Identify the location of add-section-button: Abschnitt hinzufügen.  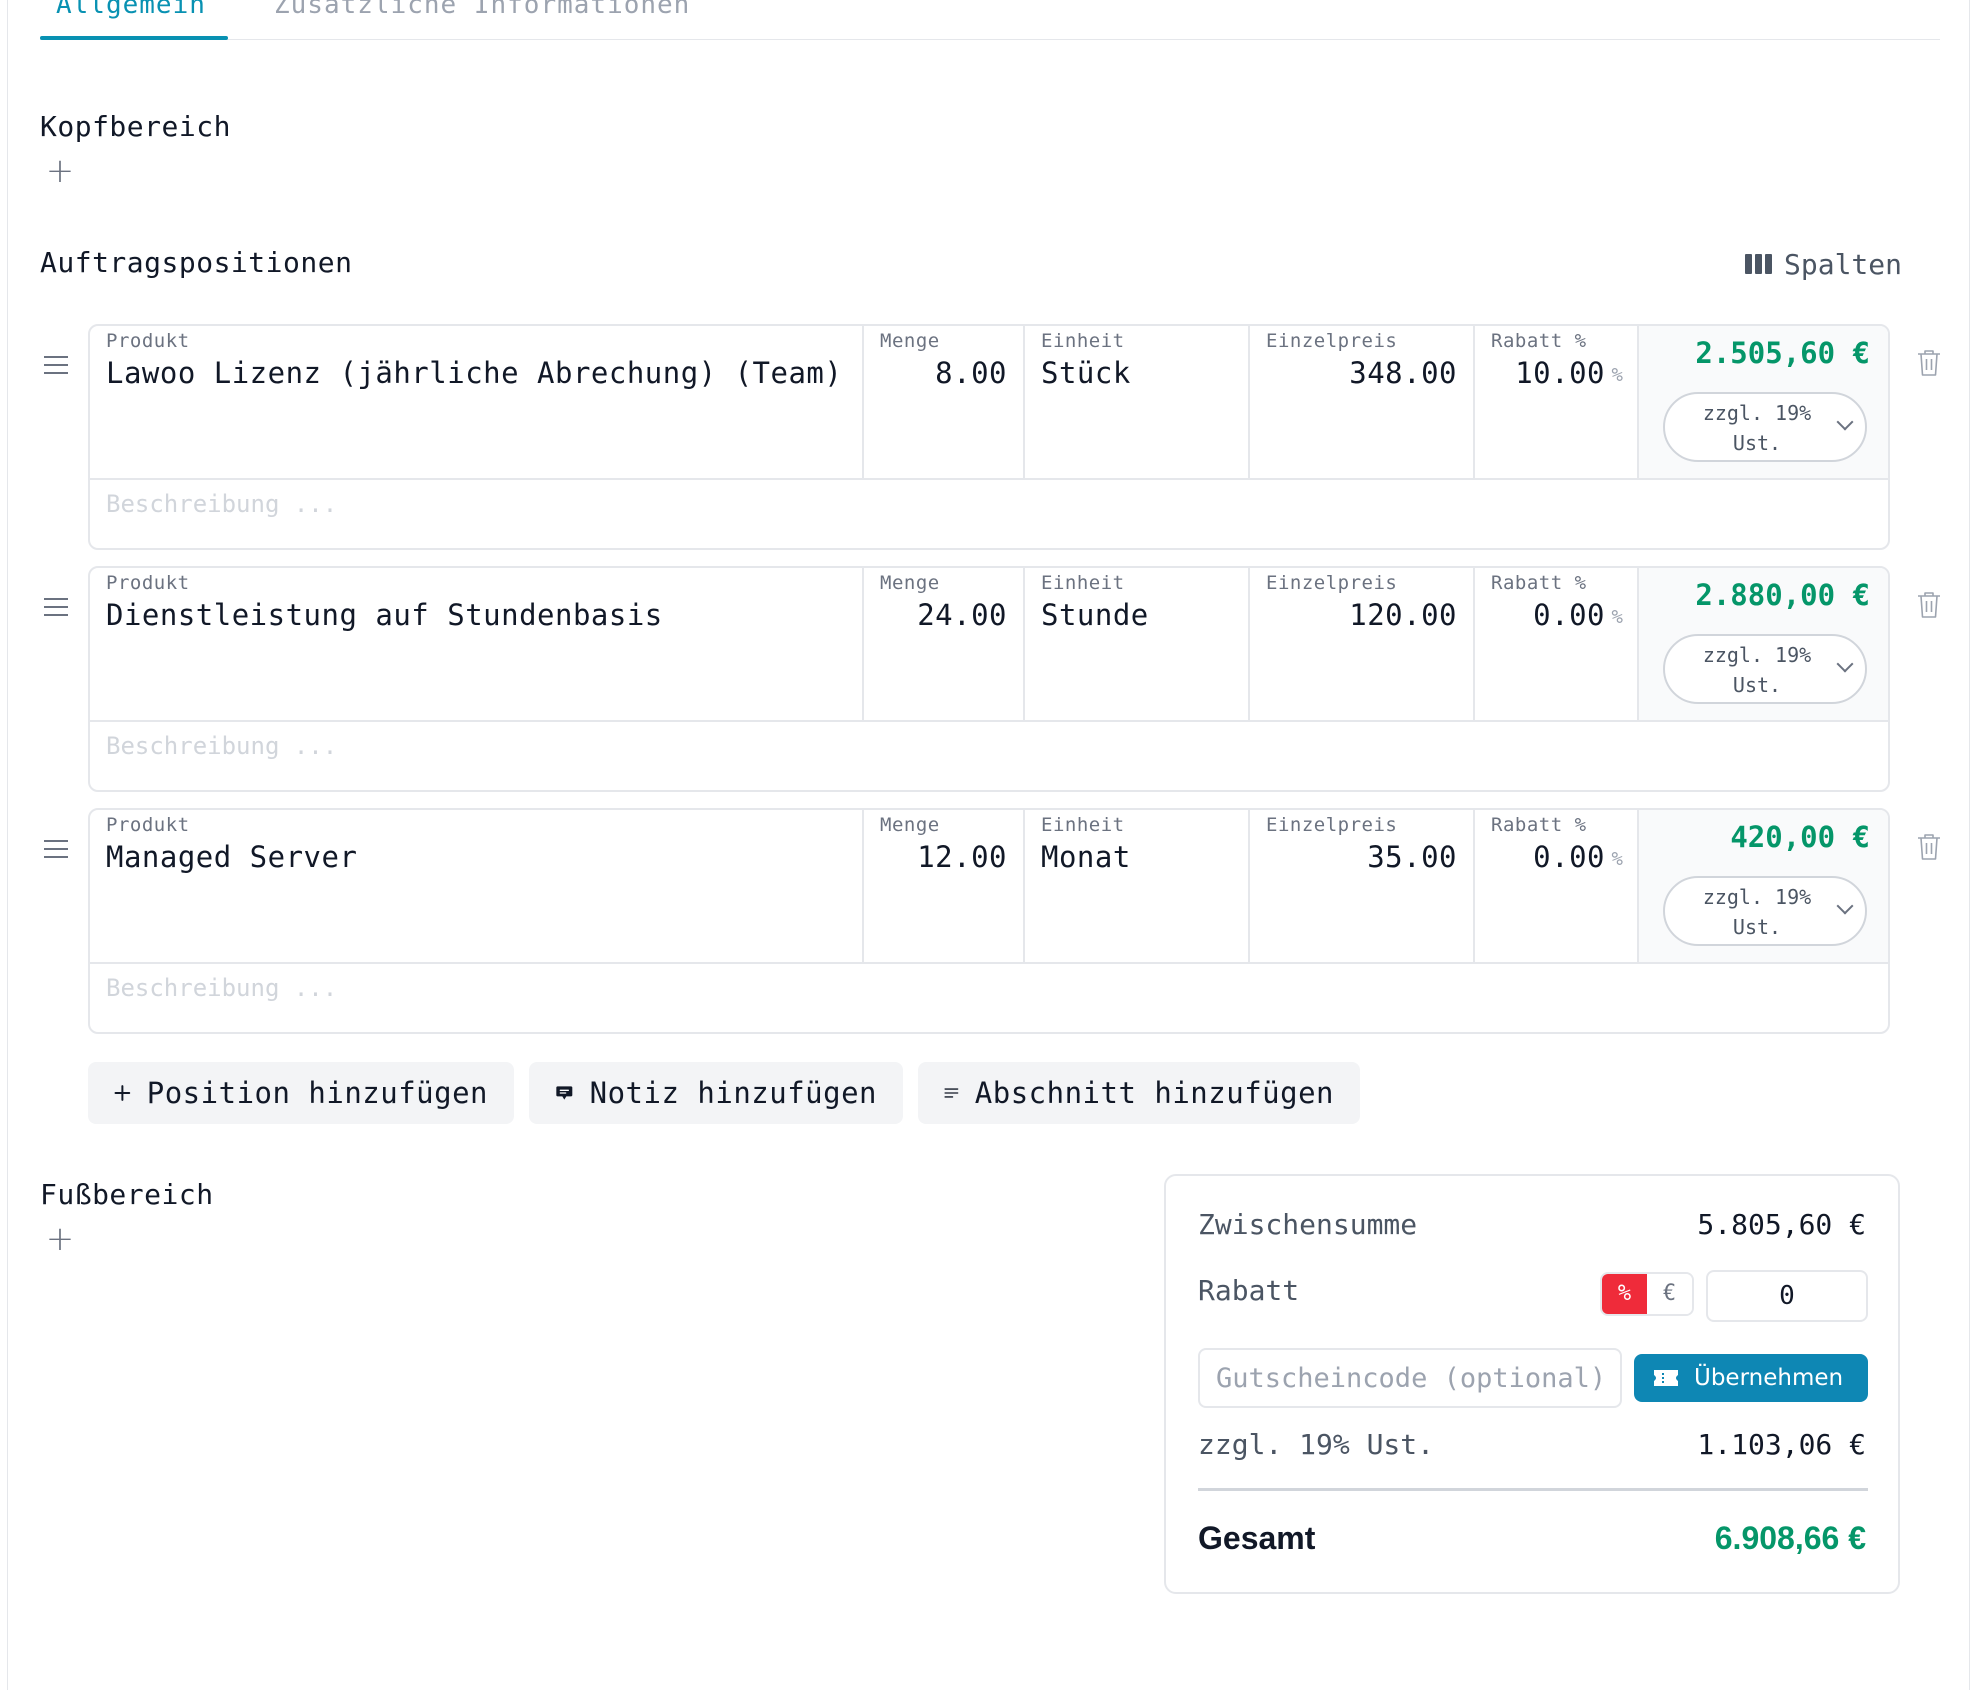
(1139, 1093).